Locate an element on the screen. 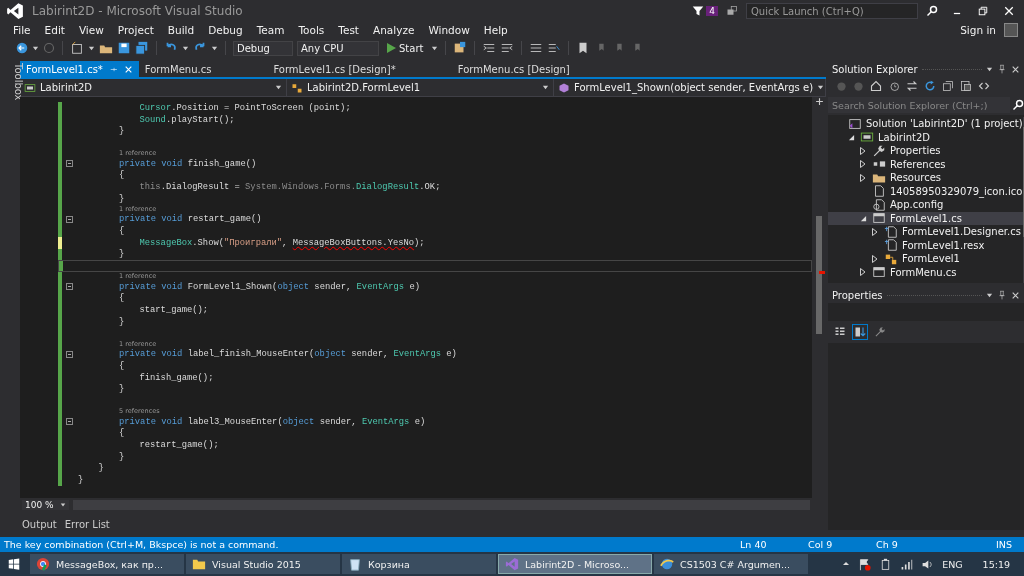 This screenshot has width=1024, height=576. panel-tab: Output is located at coordinates (39, 524).